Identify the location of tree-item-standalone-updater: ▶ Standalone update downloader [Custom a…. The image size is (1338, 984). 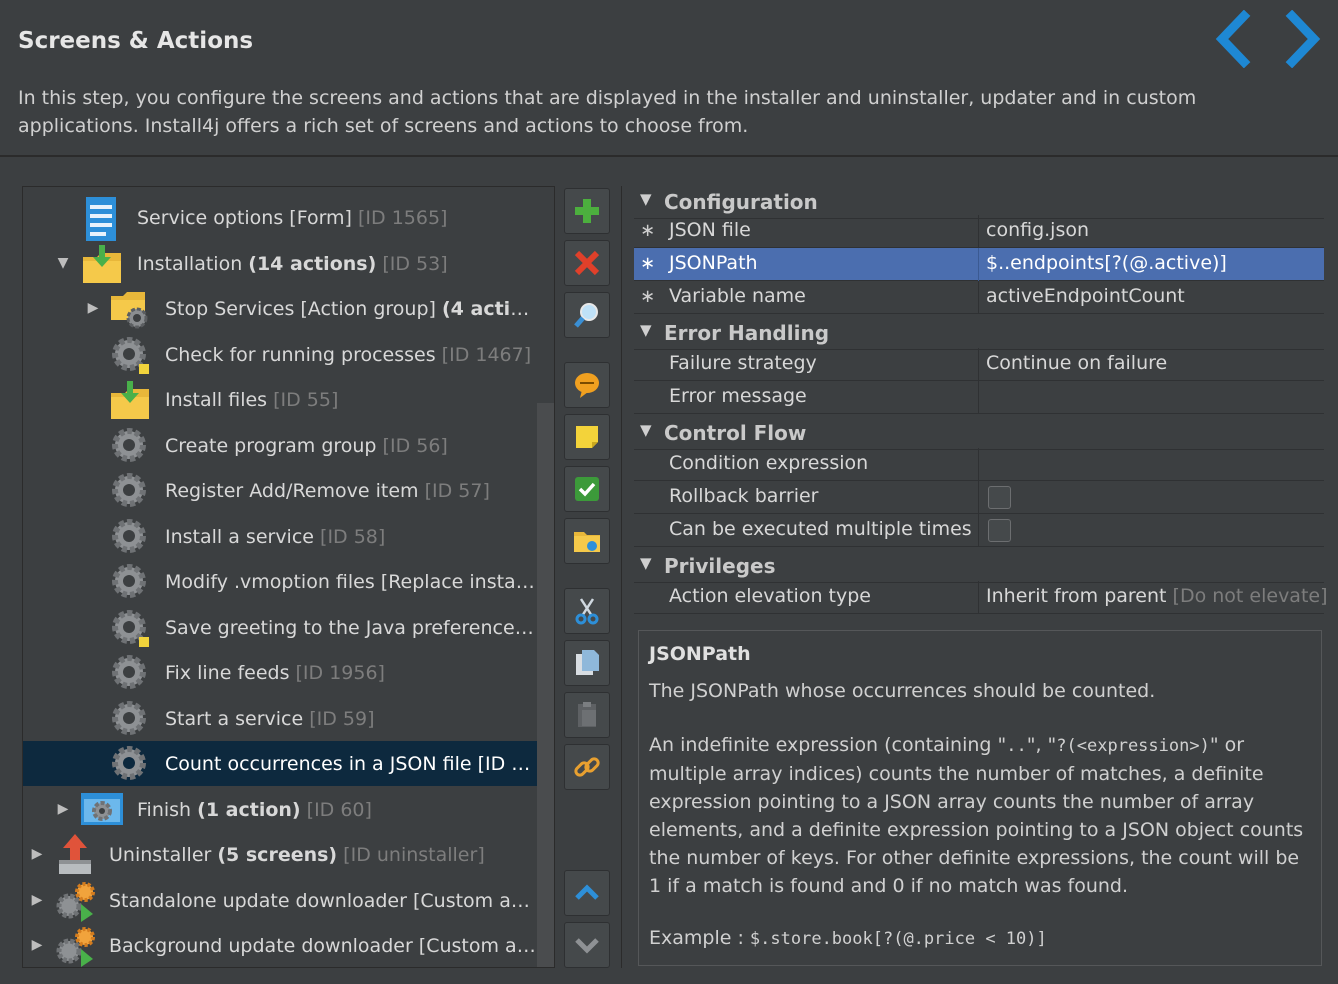
(280, 900).